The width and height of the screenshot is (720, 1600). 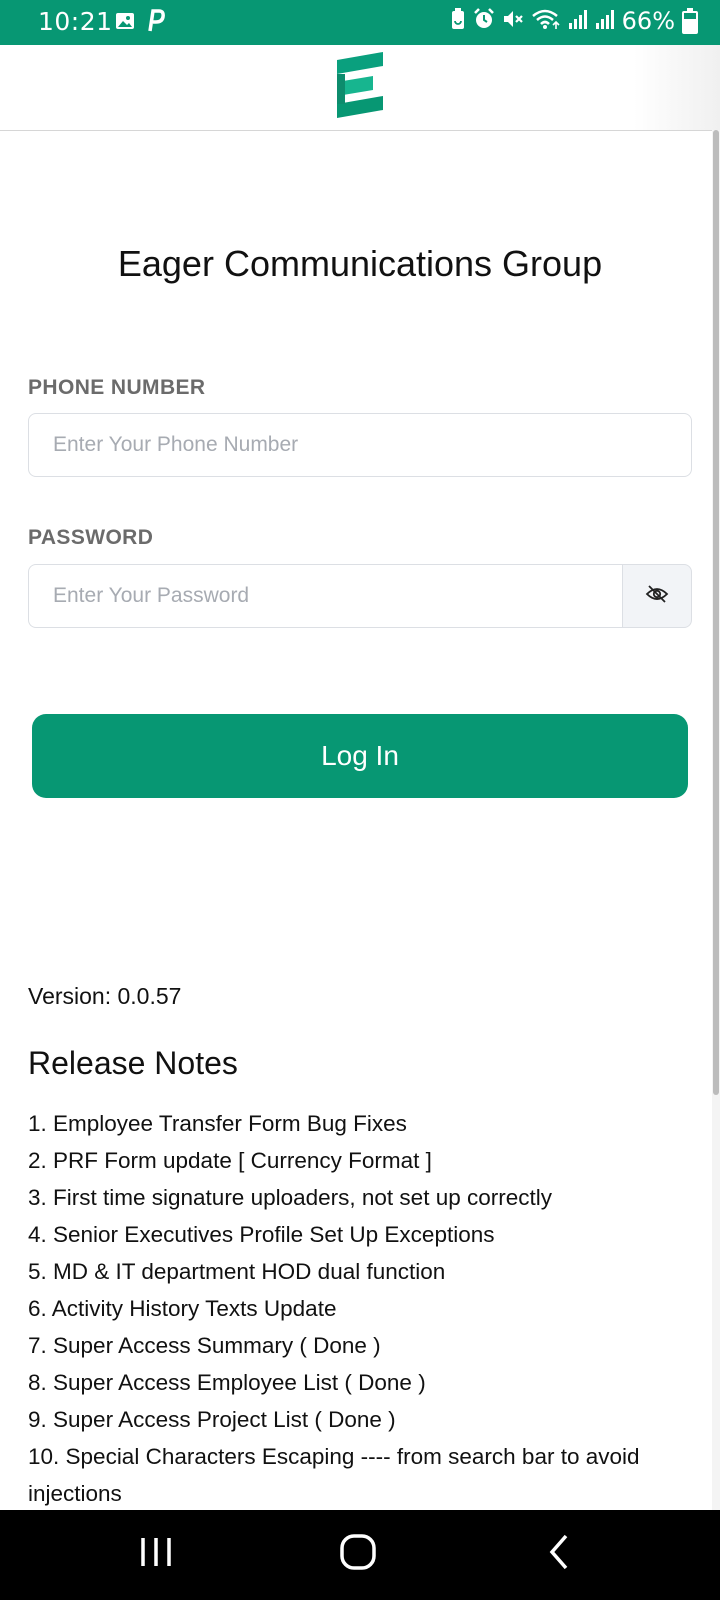 What do you see at coordinates (140, 23) in the screenshot?
I see `status-left-icons` at bounding box center [140, 23].